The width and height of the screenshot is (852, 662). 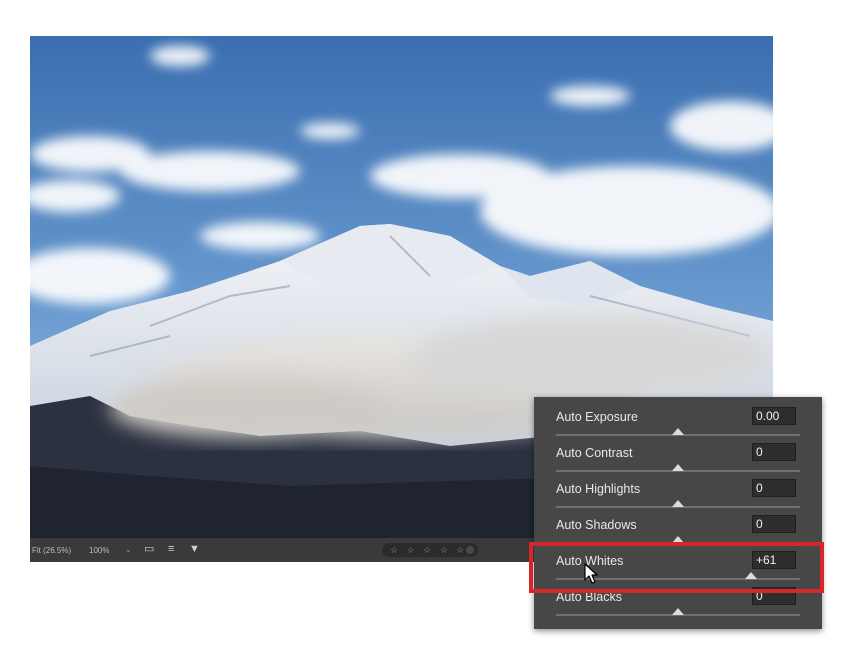 I want to click on sort-icon: ≡, so click(x=171, y=549).